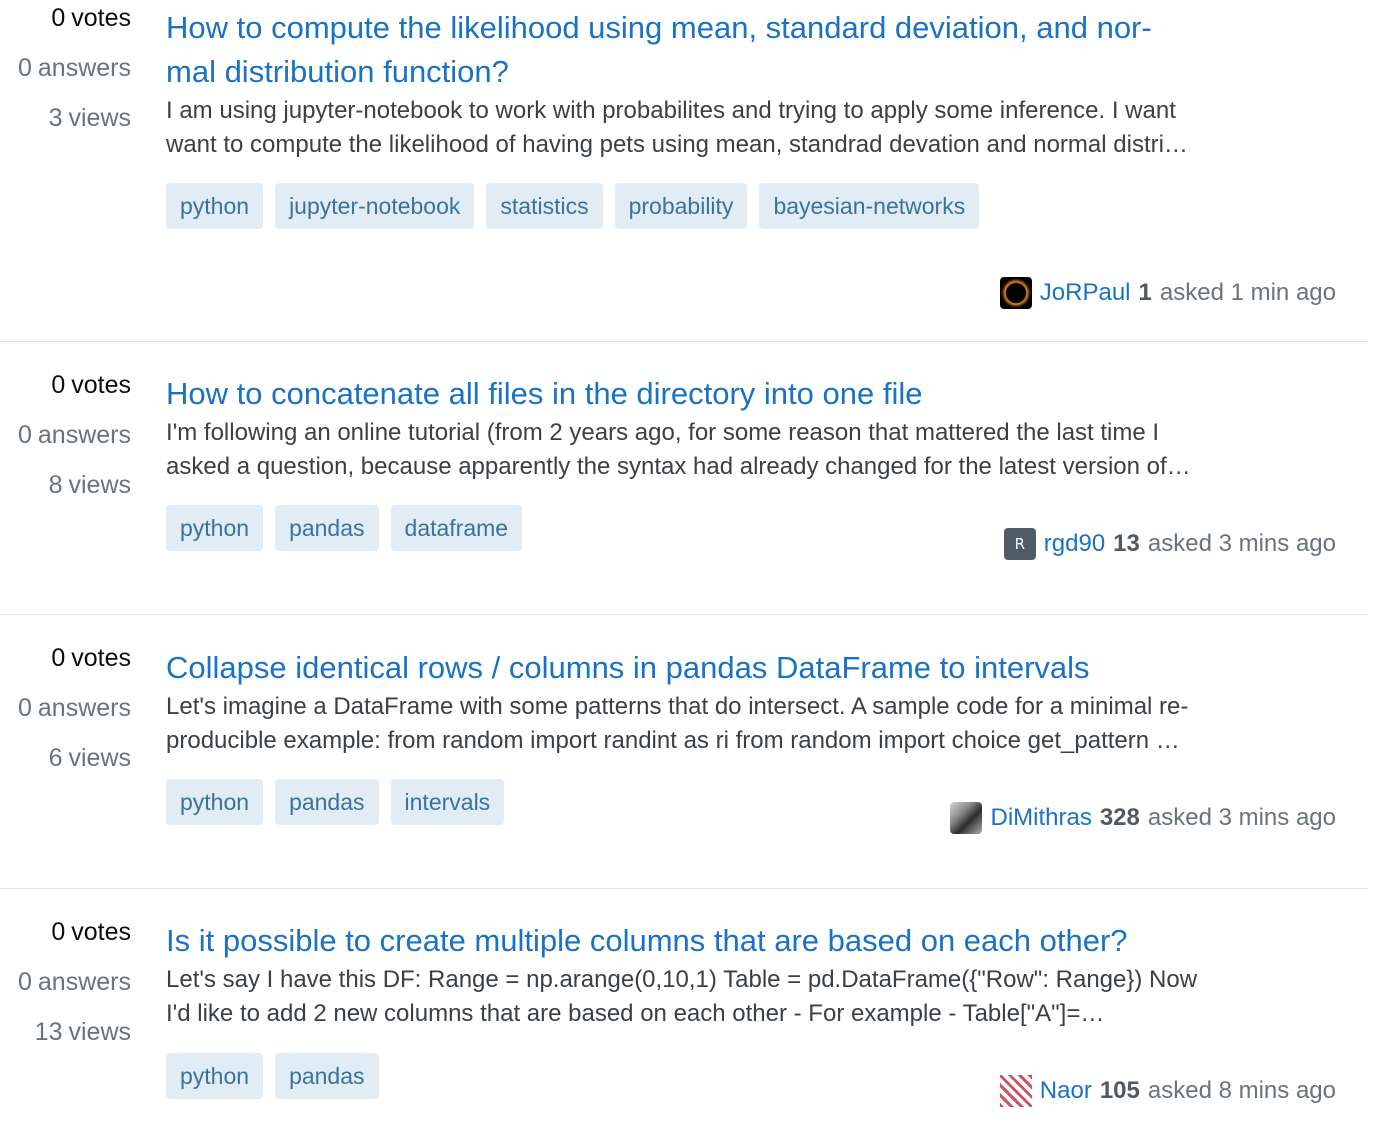 The width and height of the screenshot is (1386, 1122). Describe the element at coordinates (447, 802) in the screenshot. I see `tag-intervals: intervals` at that location.